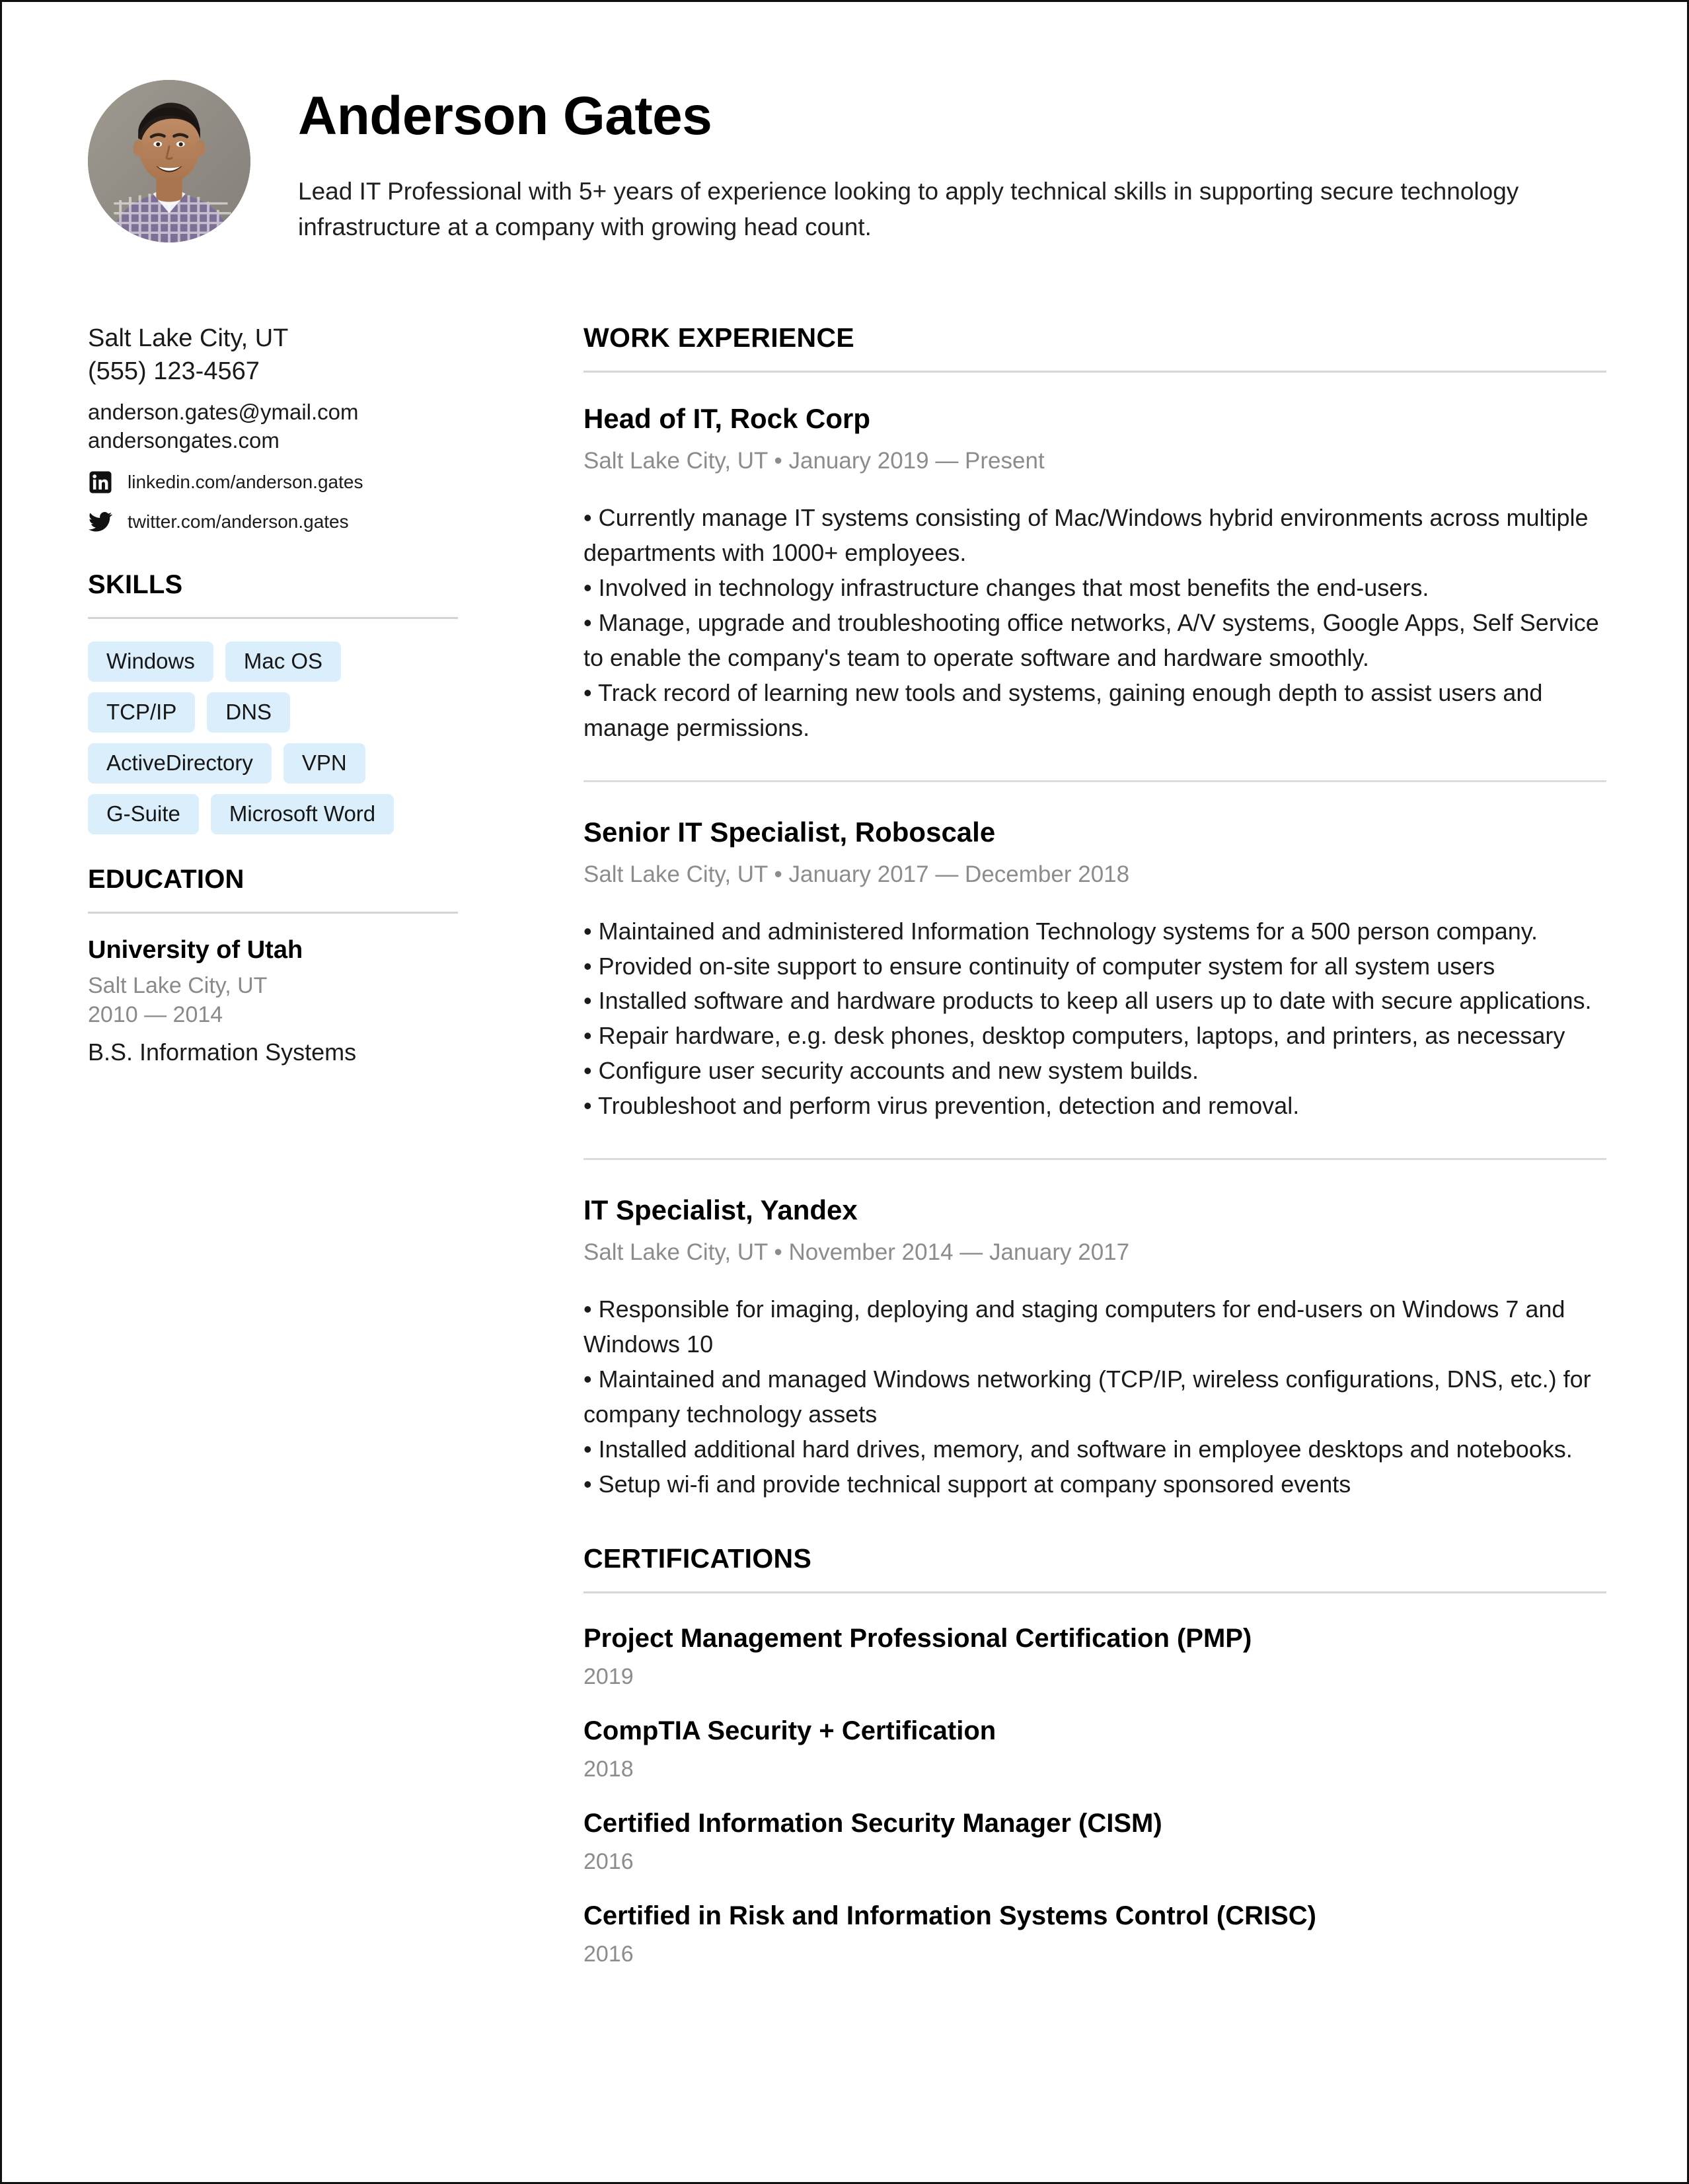 Image resolution: width=1689 pixels, height=2184 pixels. What do you see at coordinates (790, 1730) in the screenshot?
I see `certification-name: CompTIA Security + Certification` at bounding box center [790, 1730].